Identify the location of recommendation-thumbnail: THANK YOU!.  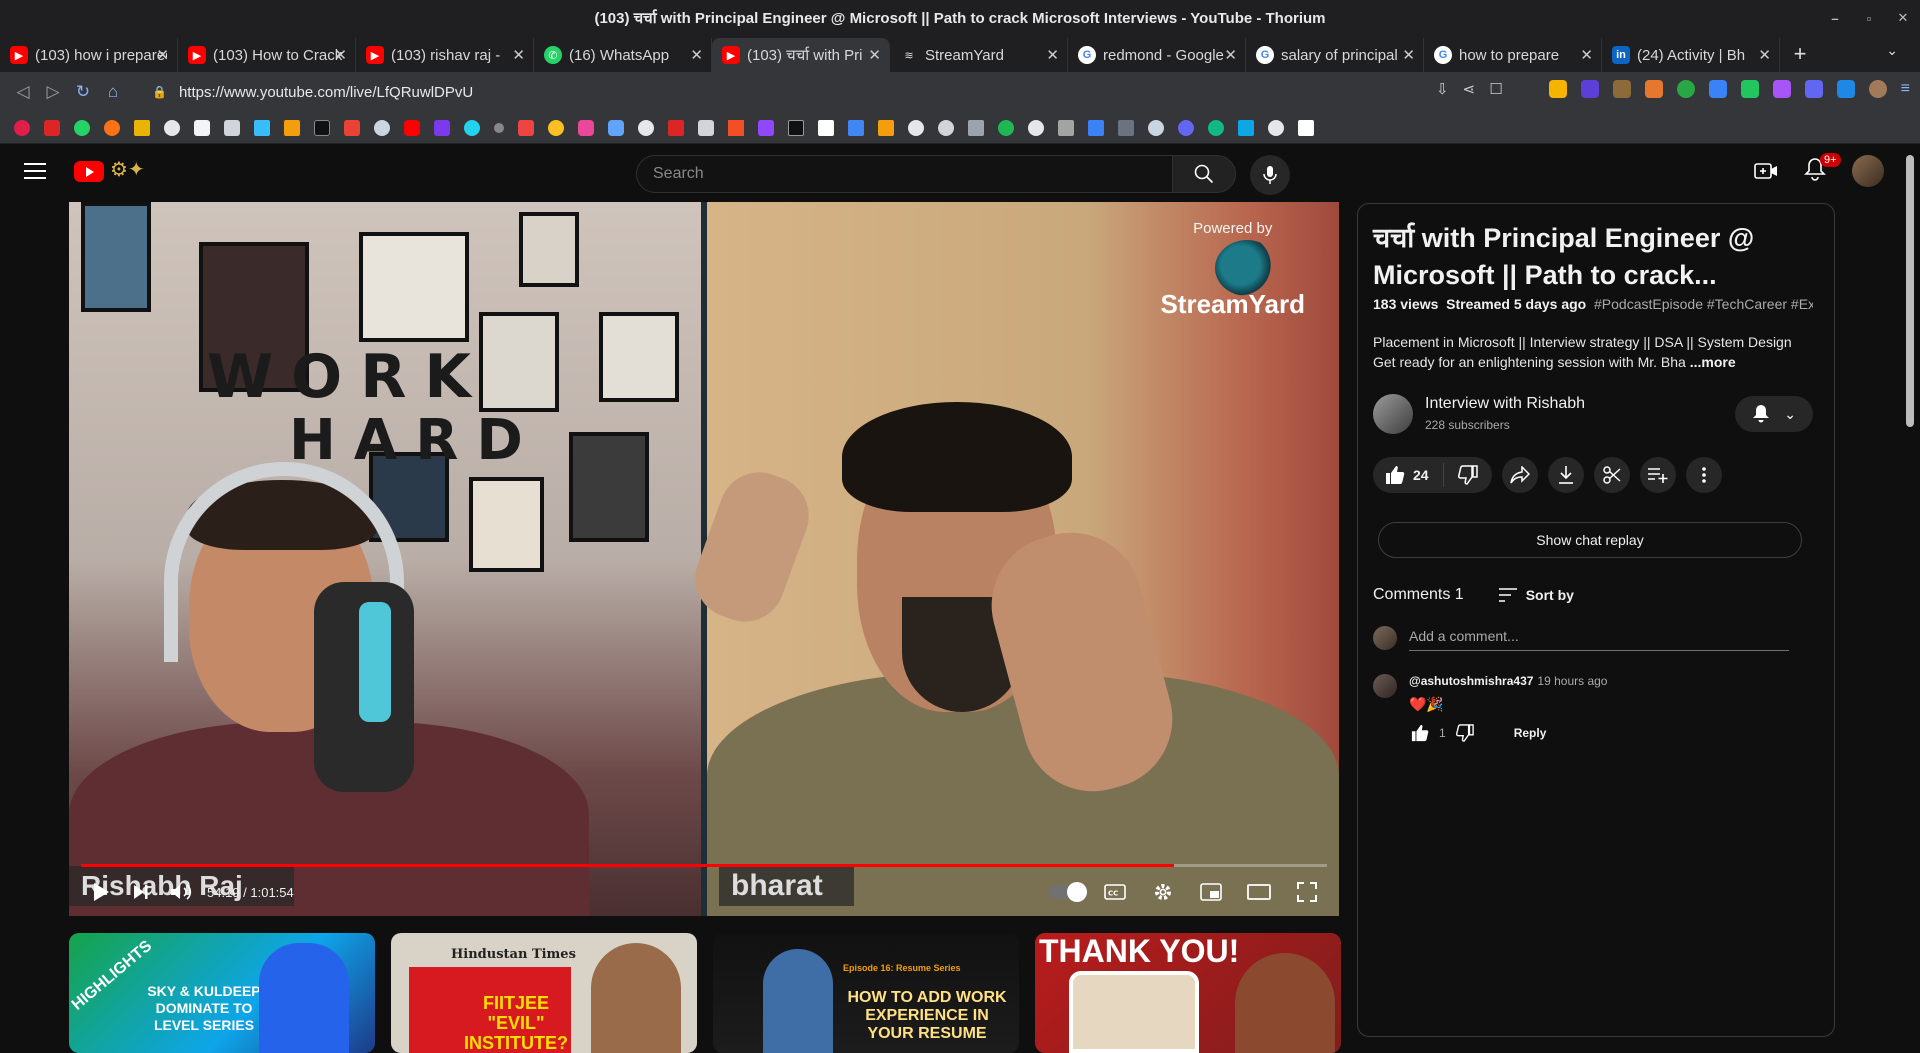
(1188, 993).